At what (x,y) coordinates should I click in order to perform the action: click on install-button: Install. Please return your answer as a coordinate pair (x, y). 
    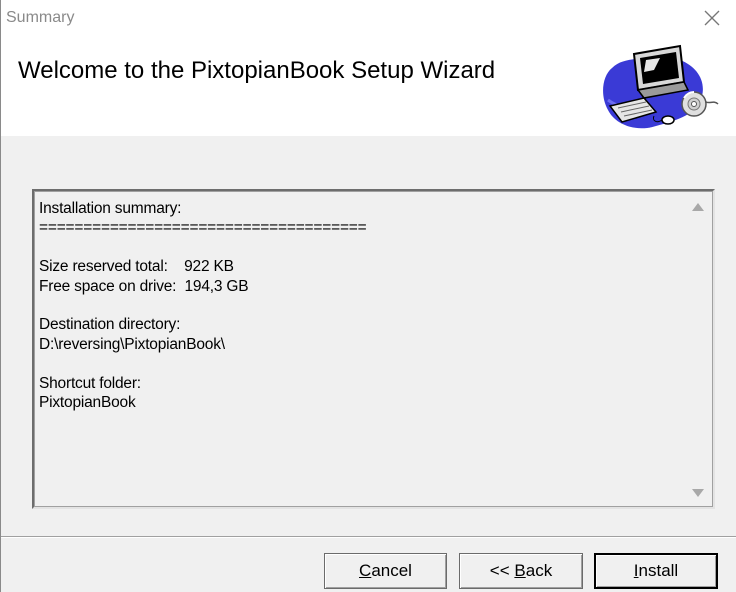
    Looking at the image, I should click on (656, 571).